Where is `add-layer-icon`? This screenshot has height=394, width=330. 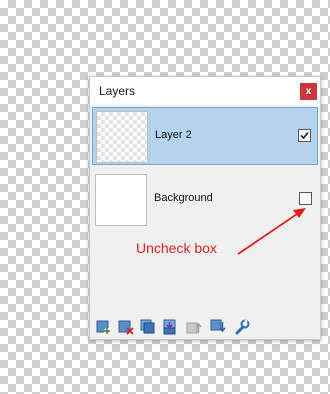
add-layer-icon is located at coordinates (104, 327).